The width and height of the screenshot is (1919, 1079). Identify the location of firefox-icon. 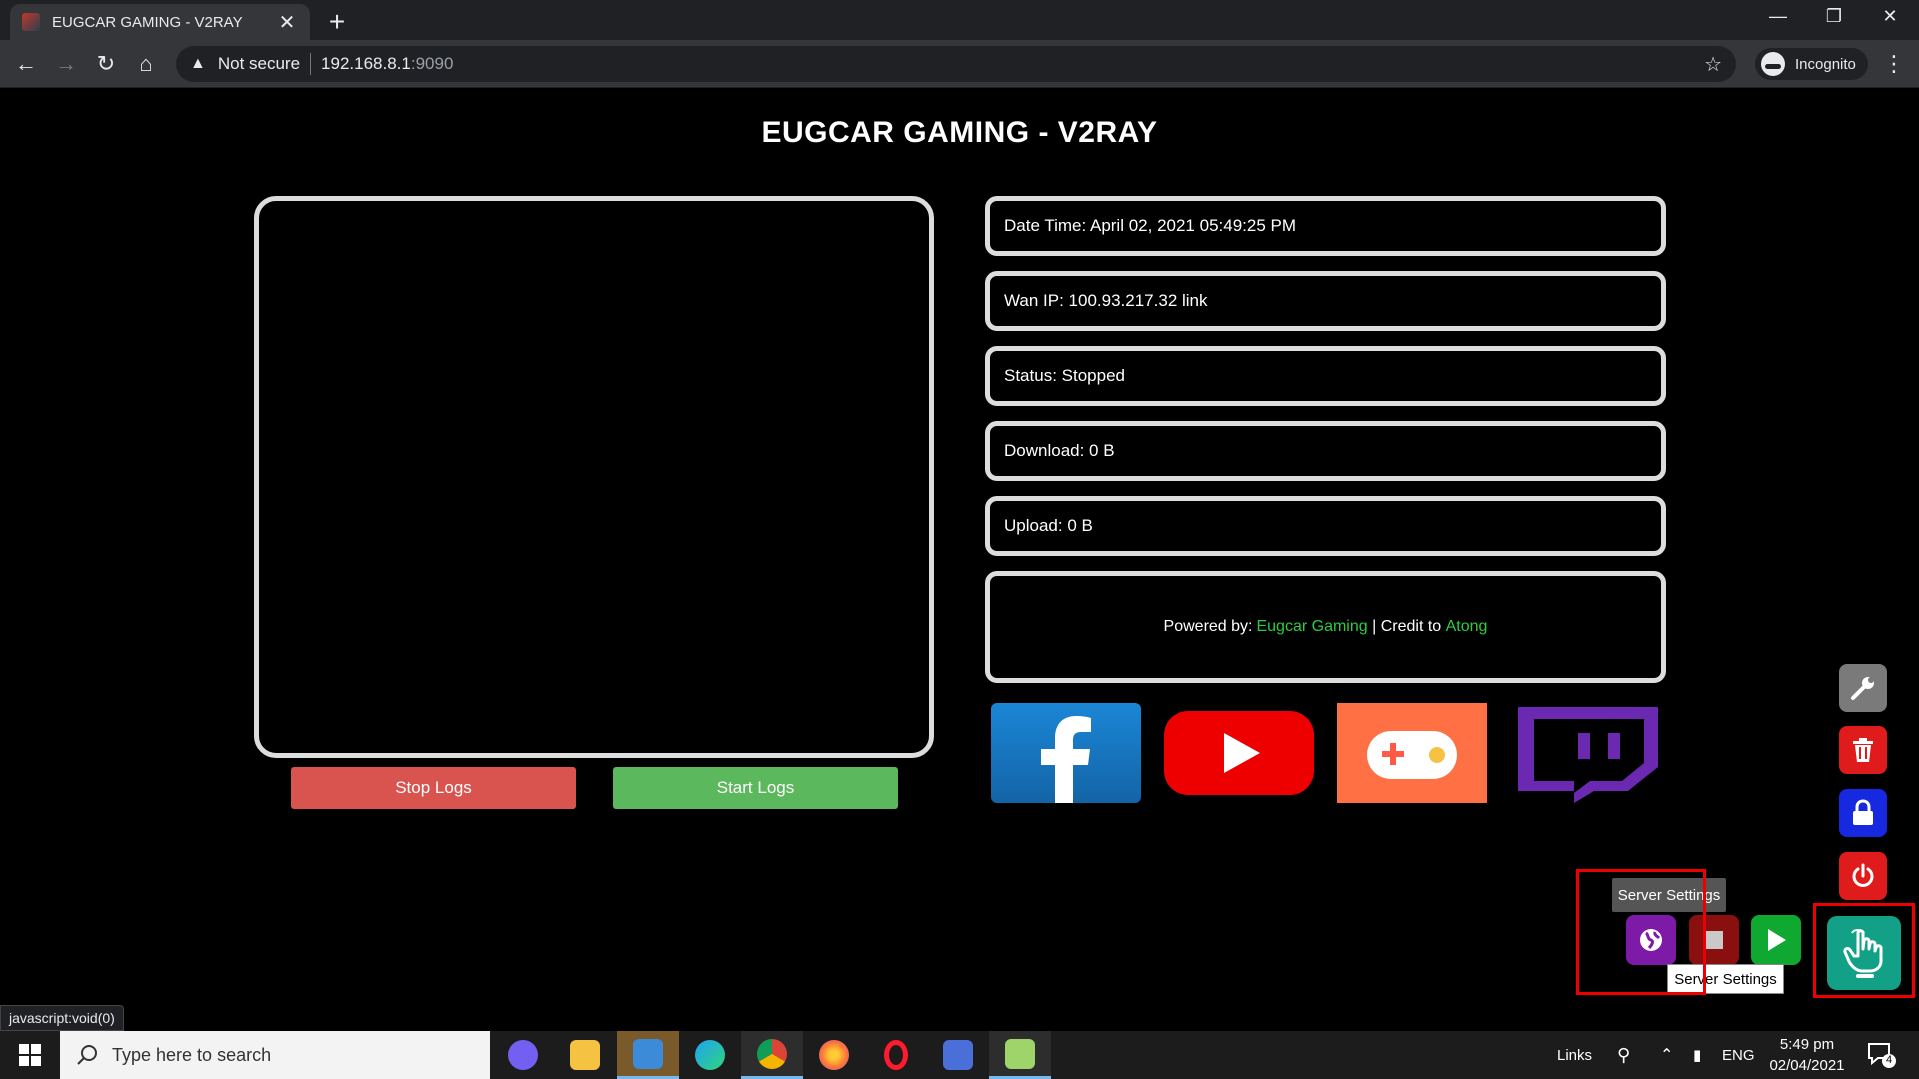
(834, 1055).